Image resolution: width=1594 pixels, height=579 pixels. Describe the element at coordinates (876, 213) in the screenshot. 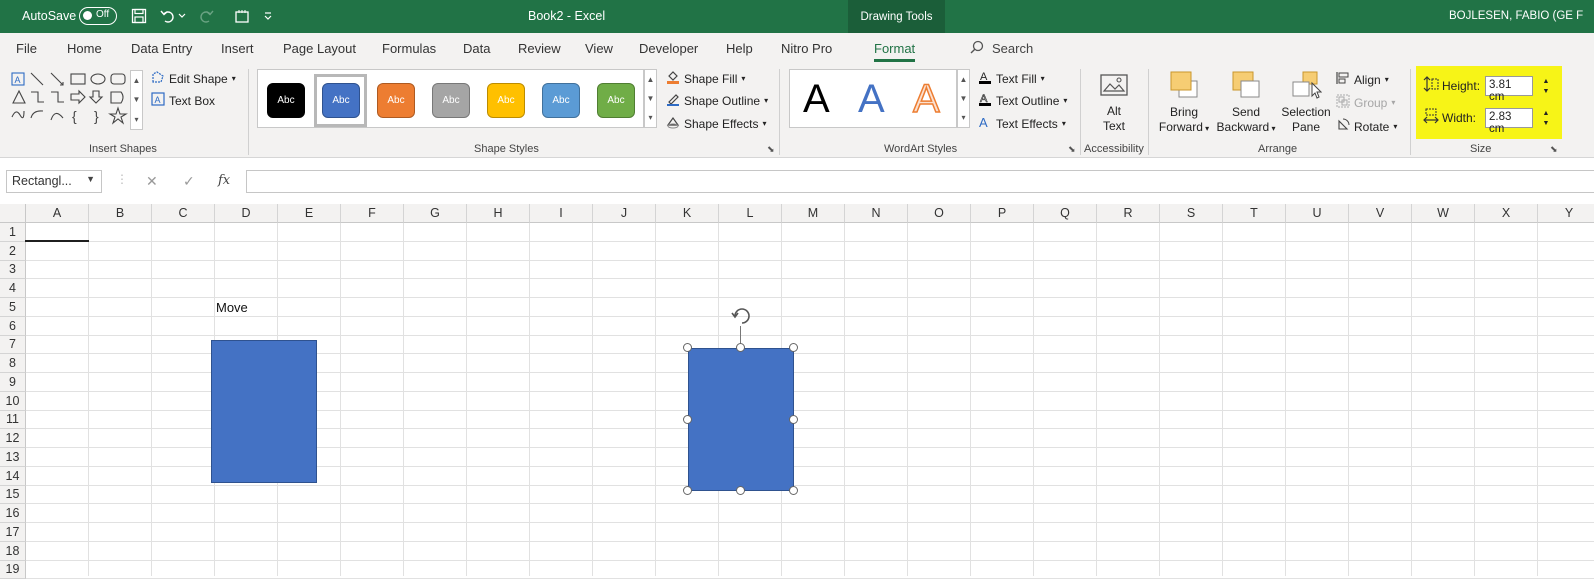

I see `column-header-n: N` at that location.